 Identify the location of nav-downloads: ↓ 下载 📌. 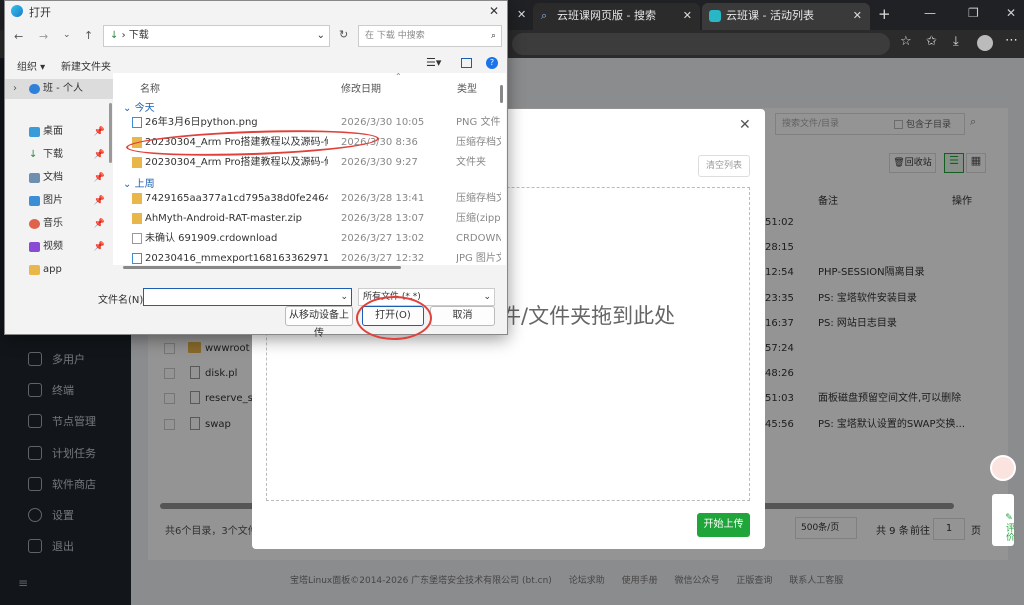
(59, 155).